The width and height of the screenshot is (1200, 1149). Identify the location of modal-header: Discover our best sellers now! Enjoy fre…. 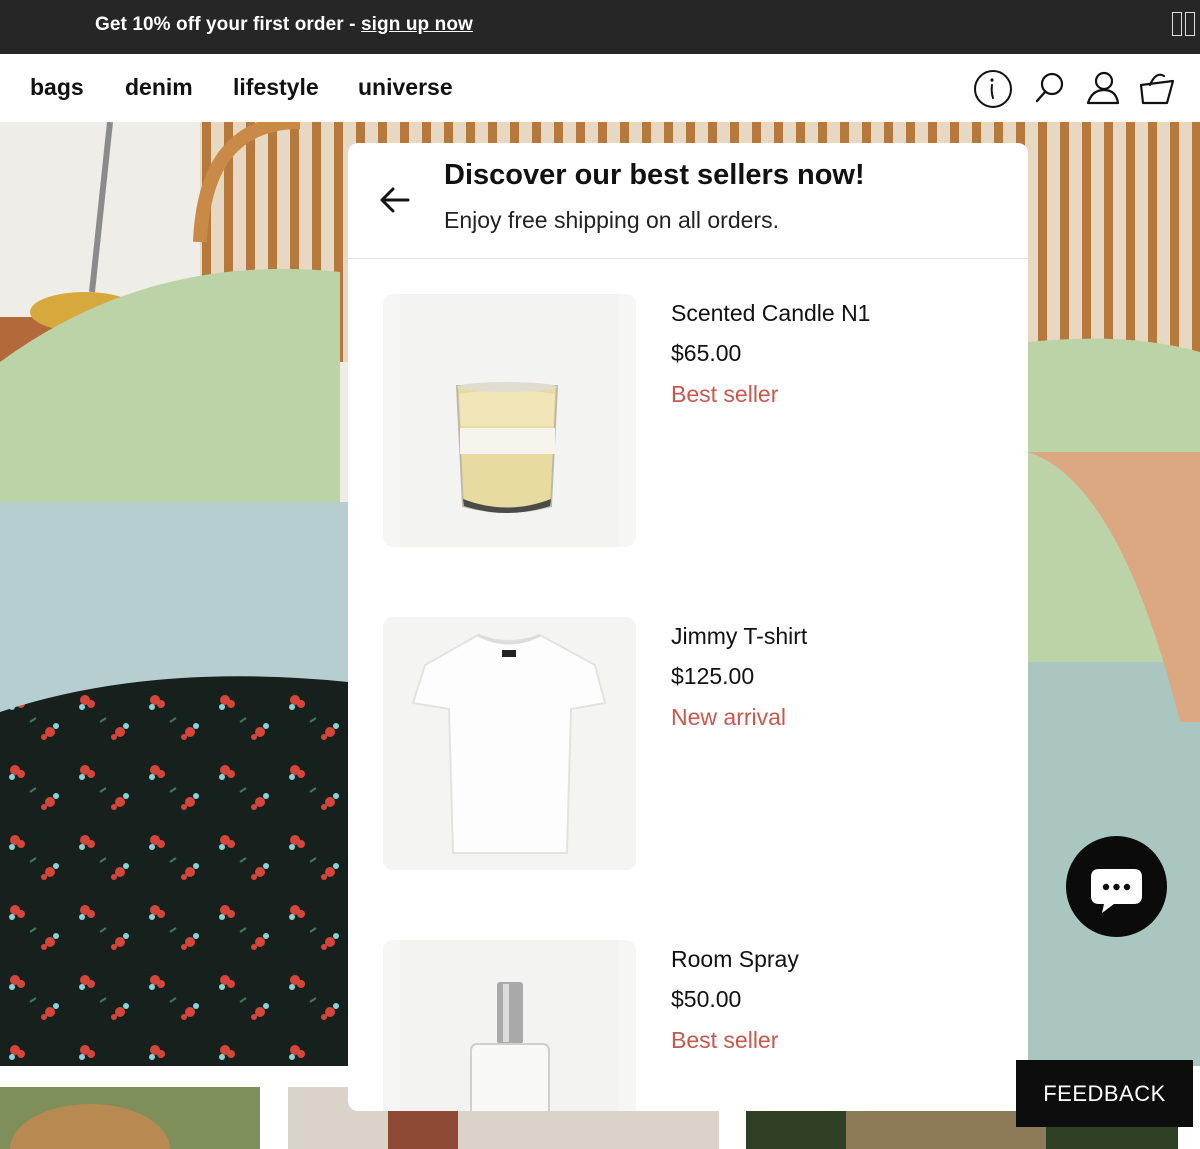
(688, 201).